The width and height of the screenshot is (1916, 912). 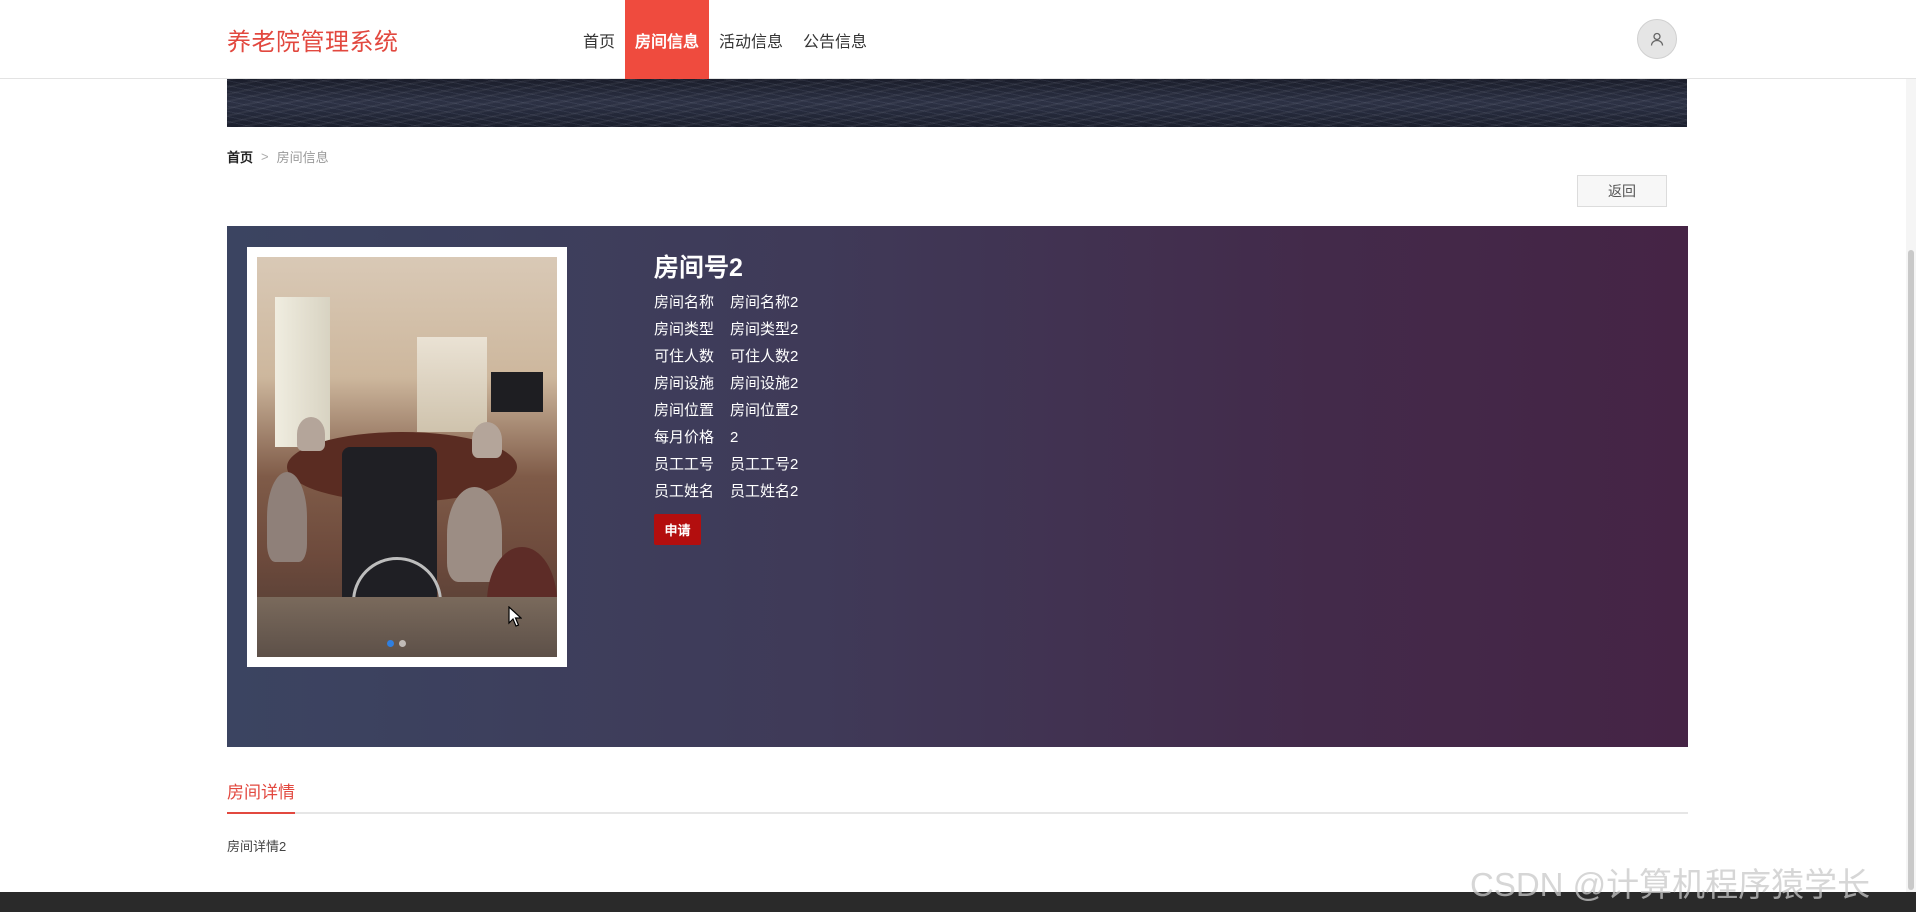 I want to click on field-value: 房间名称2, so click(x=764, y=302).